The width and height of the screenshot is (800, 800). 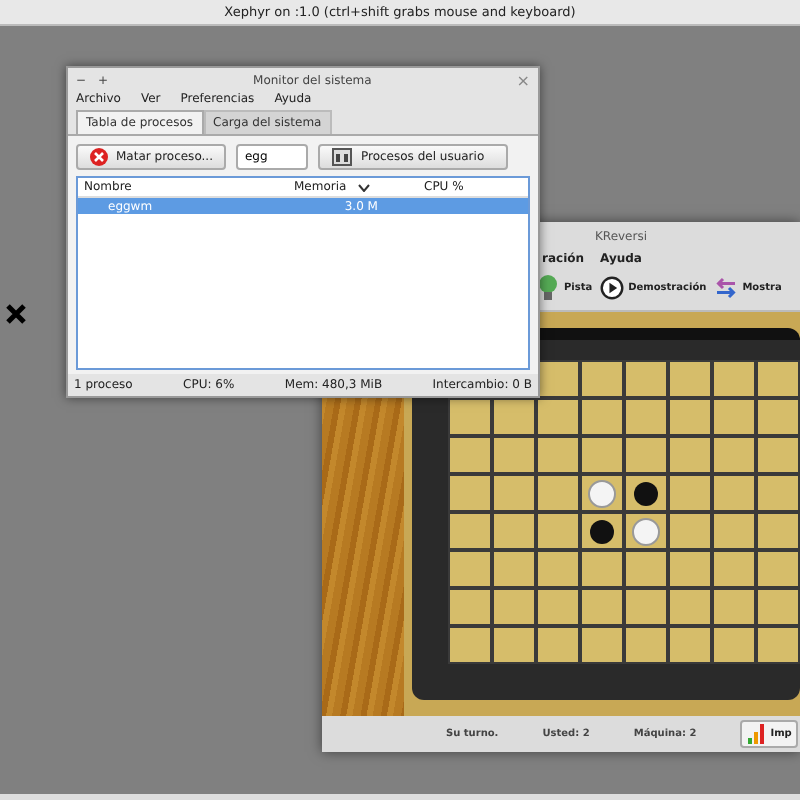 I want to click on swap-arrows-icon, so click(x=726, y=288).